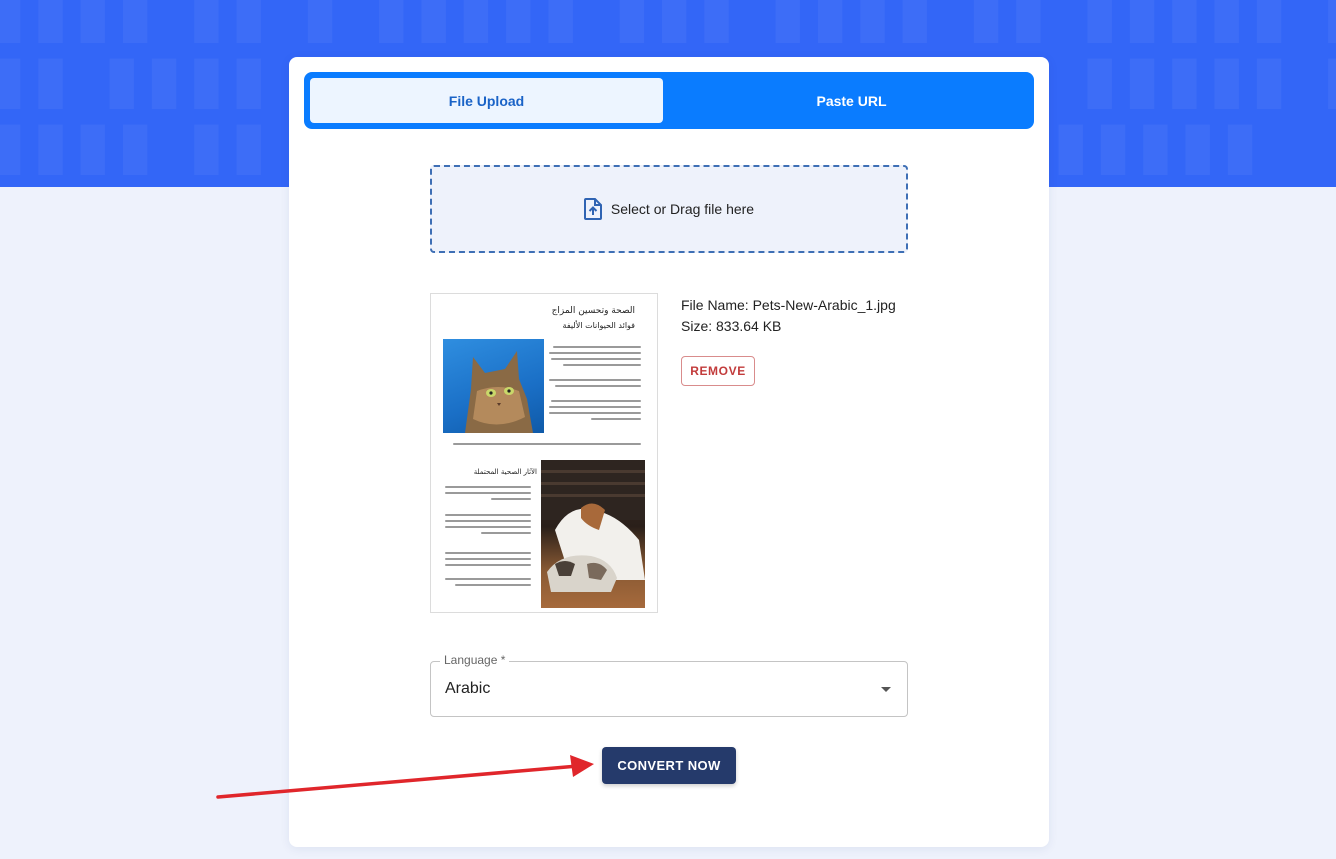 This screenshot has height=859, width=1336. Describe the element at coordinates (593, 311) in the screenshot. I see `preview-heading-1: الصحة وتحسين المزاج` at that location.